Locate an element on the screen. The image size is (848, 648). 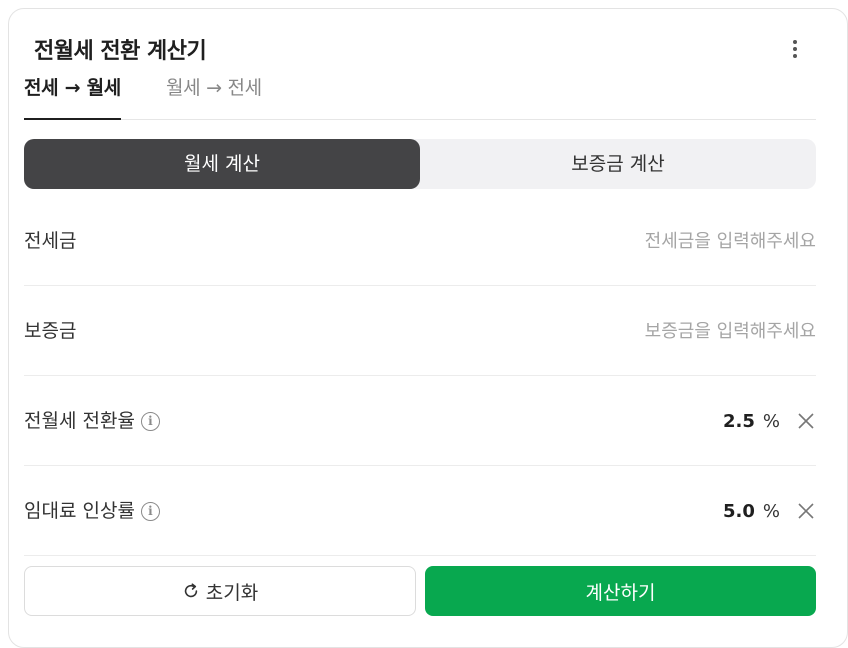
rent-increase-value-wrap: 5.0 % is located at coordinates (769, 511).